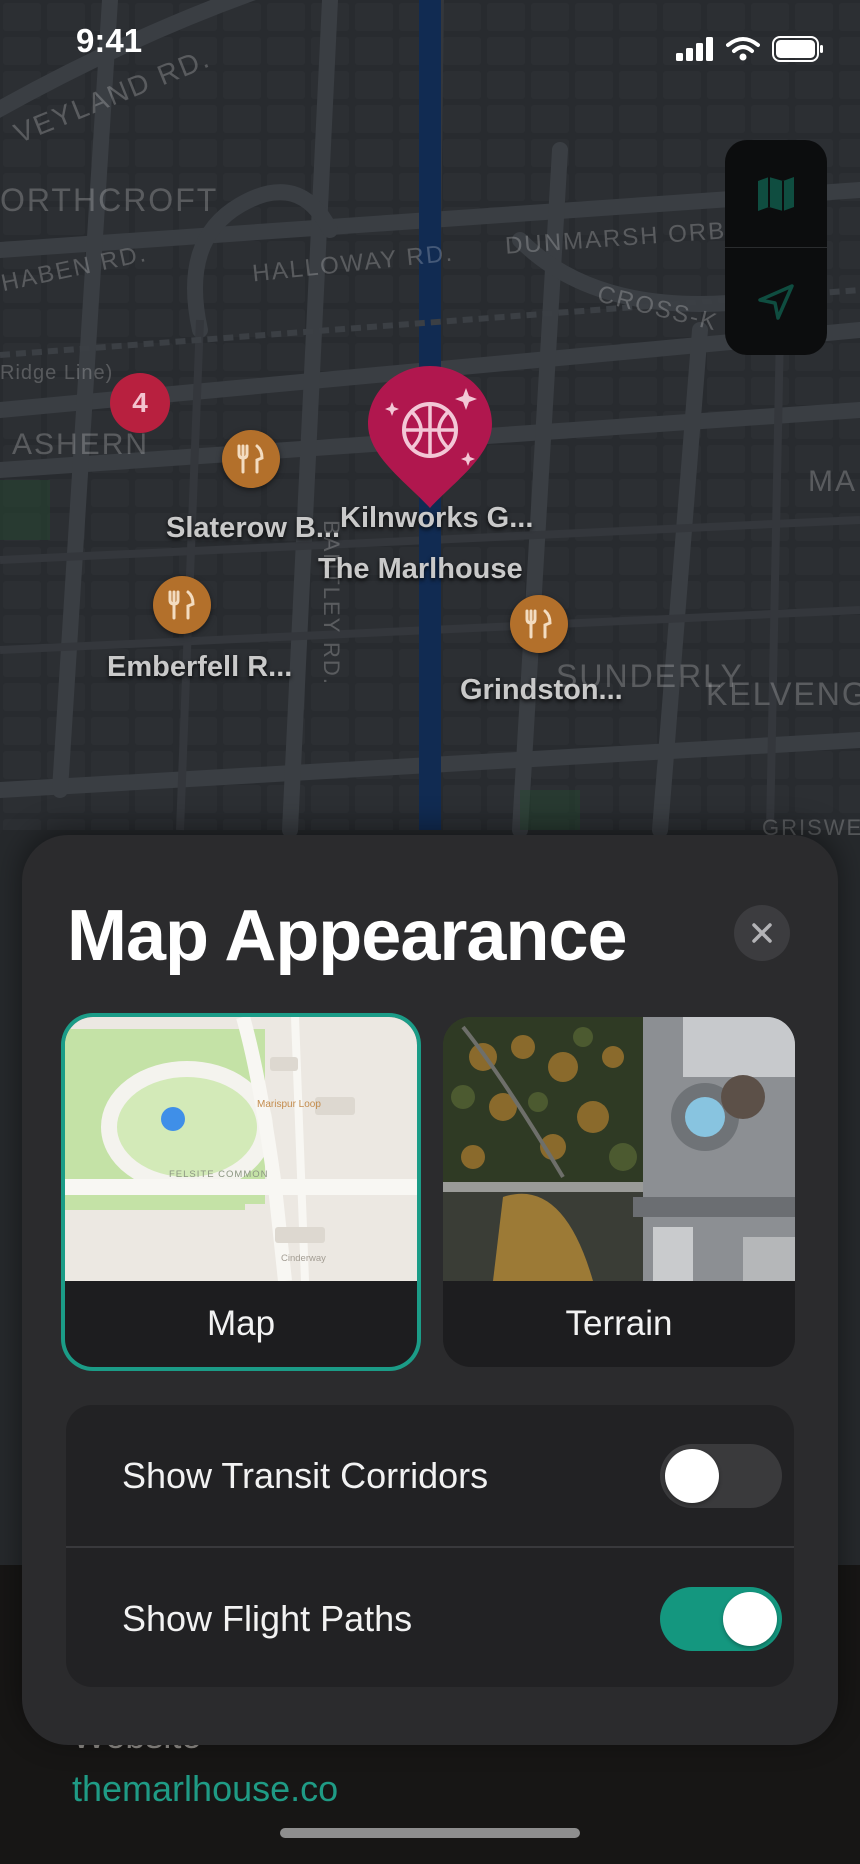 This screenshot has width=860, height=1864. Describe the element at coordinates (57, 373) in the screenshot. I see `street-label: Ridge Line)` at that location.